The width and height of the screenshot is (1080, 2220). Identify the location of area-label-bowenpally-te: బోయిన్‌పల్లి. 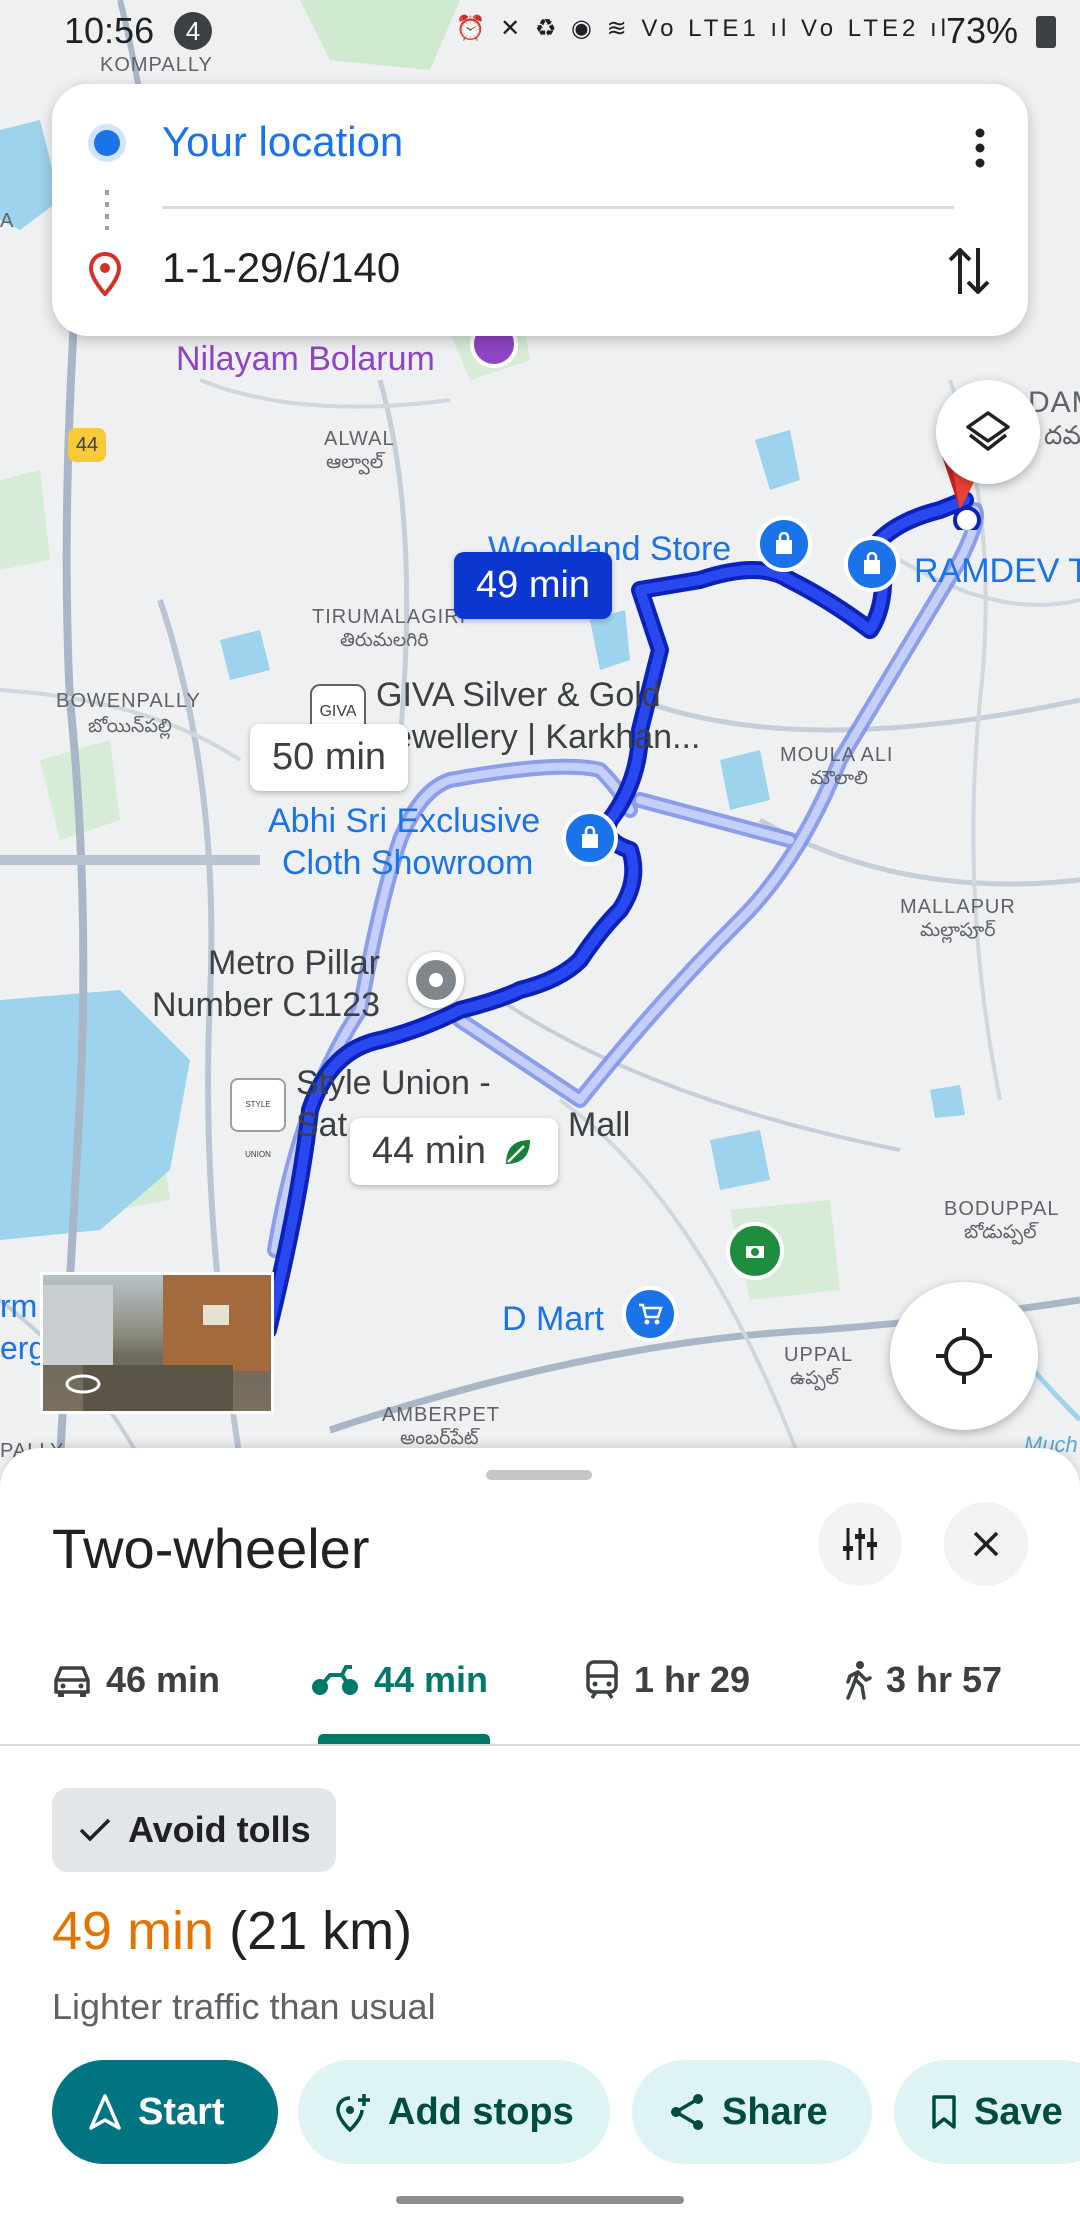
(130, 726).